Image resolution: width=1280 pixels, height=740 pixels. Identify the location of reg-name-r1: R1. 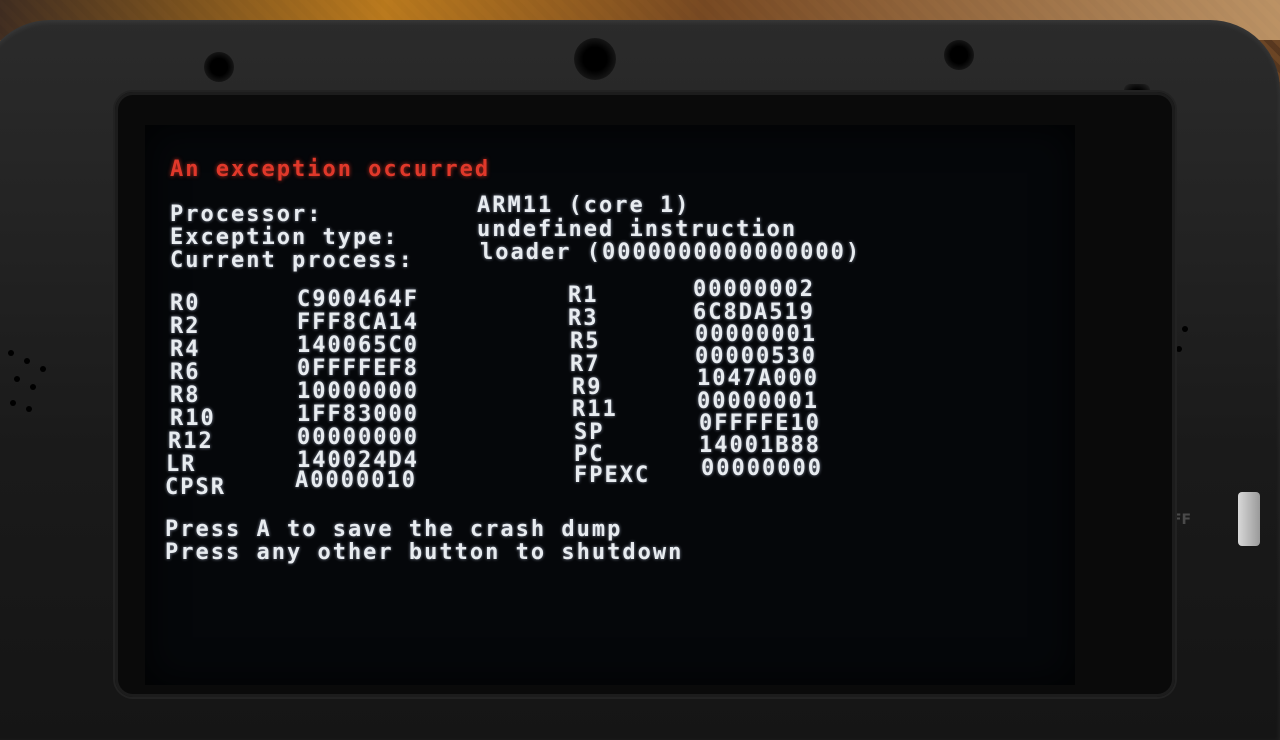
(583, 295).